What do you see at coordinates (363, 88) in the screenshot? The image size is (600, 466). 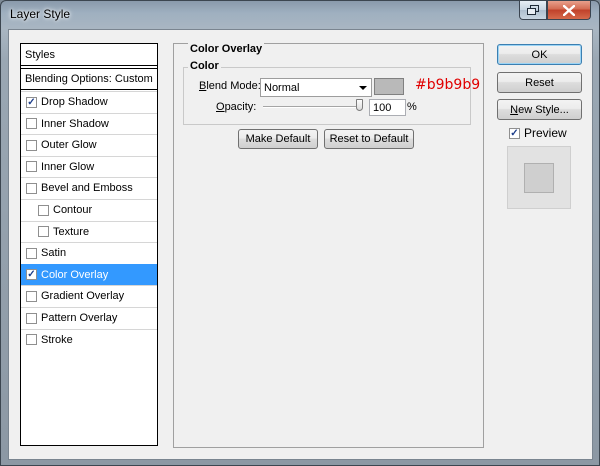 I see `chevron-down-icon` at bounding box center [363, 88].